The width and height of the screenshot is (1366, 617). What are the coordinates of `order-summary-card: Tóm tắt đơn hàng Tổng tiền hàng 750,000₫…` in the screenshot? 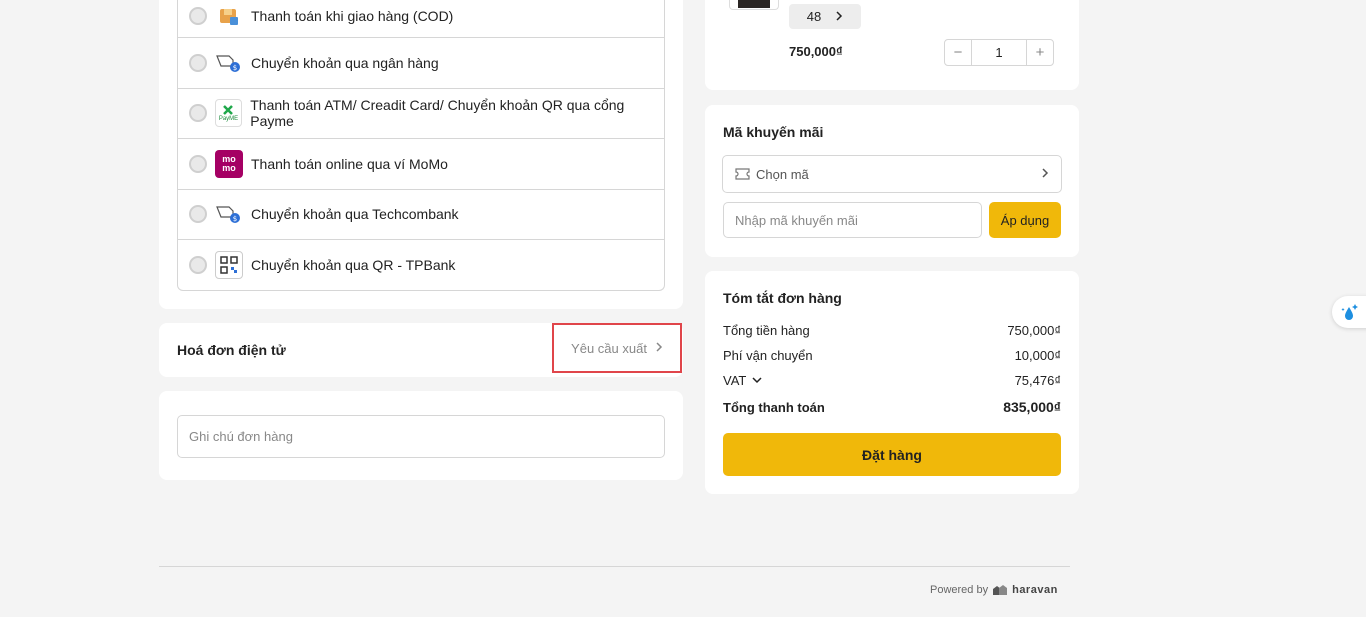 It's located at (892, 382).